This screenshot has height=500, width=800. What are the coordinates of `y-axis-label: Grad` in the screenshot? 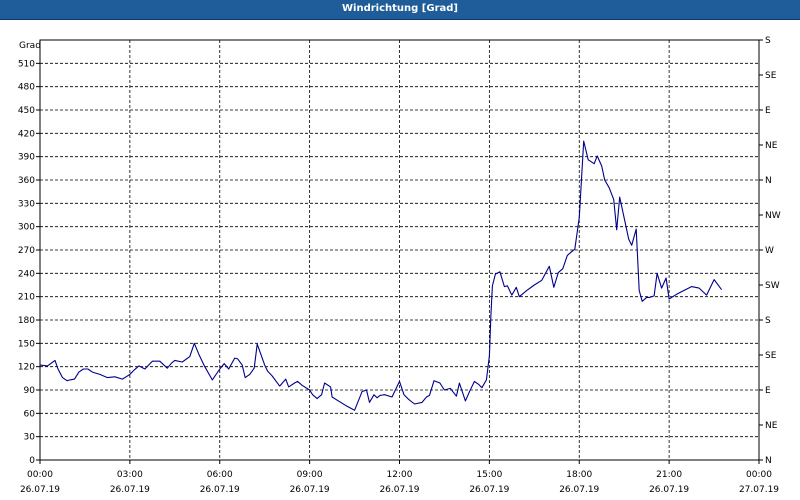 It's located at (30, 46).